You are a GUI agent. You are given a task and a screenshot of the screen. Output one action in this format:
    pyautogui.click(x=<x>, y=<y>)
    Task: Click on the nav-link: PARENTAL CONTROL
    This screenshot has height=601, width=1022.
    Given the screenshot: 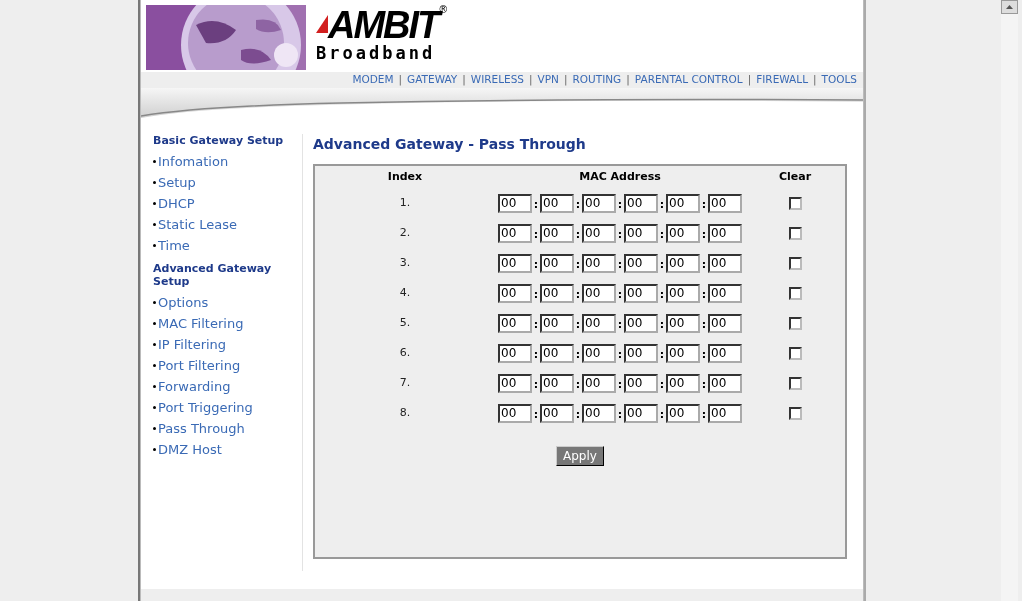 What is the action you would take?
    pyautogui.click(x=688, y=80)
    